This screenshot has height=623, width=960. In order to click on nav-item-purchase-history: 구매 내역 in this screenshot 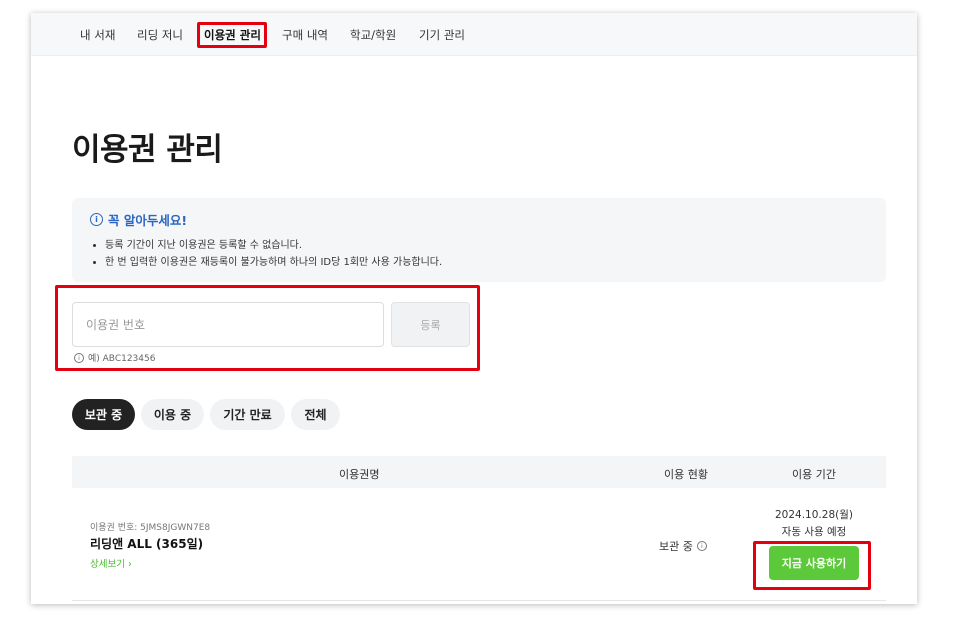, I will do `click(305, 35)`.